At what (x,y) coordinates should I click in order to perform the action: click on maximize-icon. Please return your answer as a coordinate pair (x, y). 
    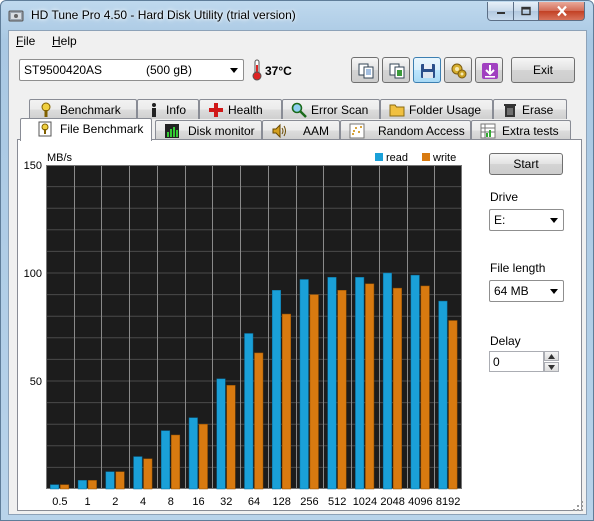
    Looking at the image, I should click on (526, 11).